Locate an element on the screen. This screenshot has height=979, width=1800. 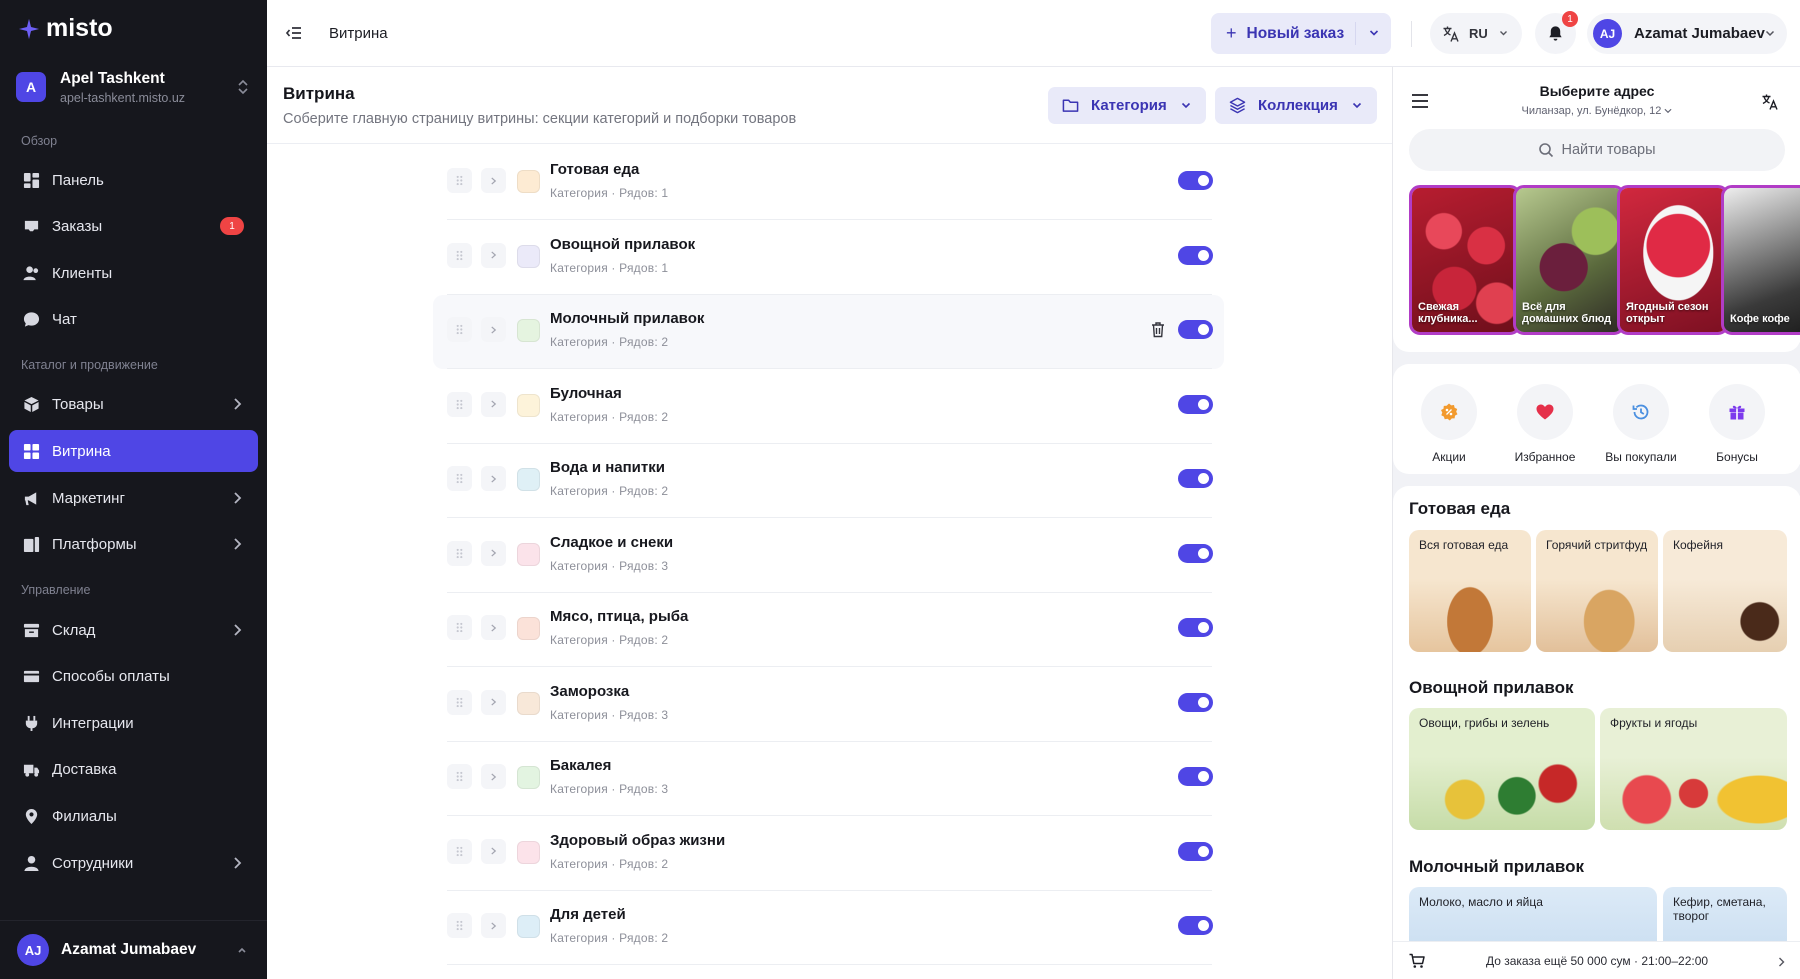
add-collection-button: Коллекция is located at coordinates (1296, 105).